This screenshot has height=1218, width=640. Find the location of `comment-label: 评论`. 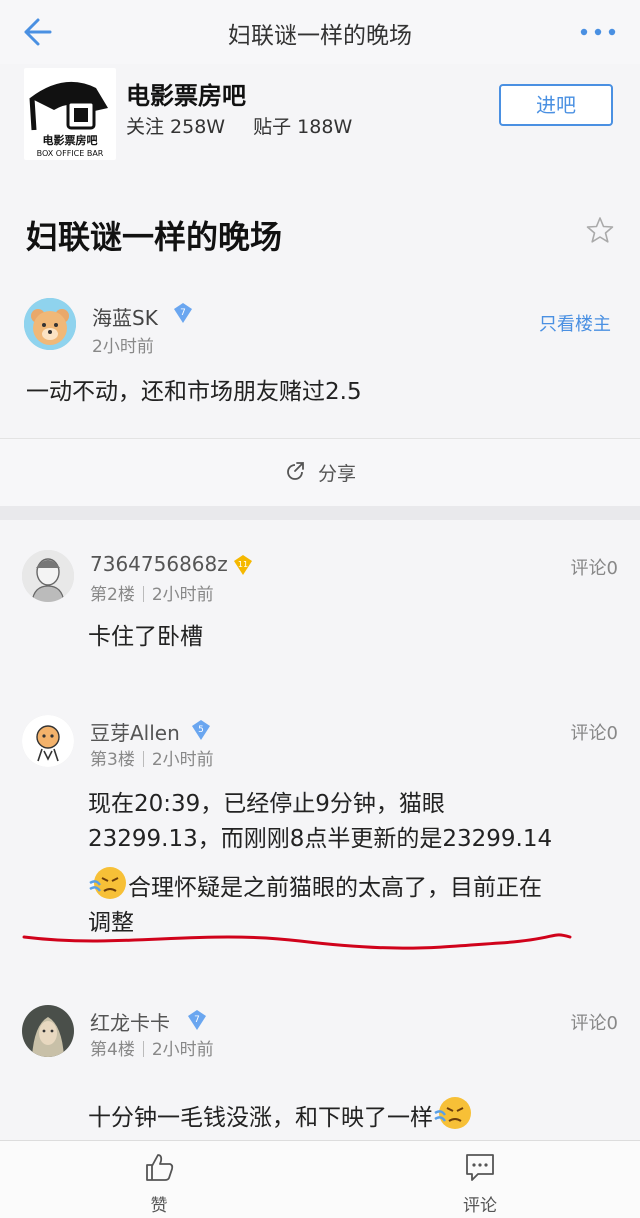

comment-label: 评论 is located at coordinates (480, 1206).